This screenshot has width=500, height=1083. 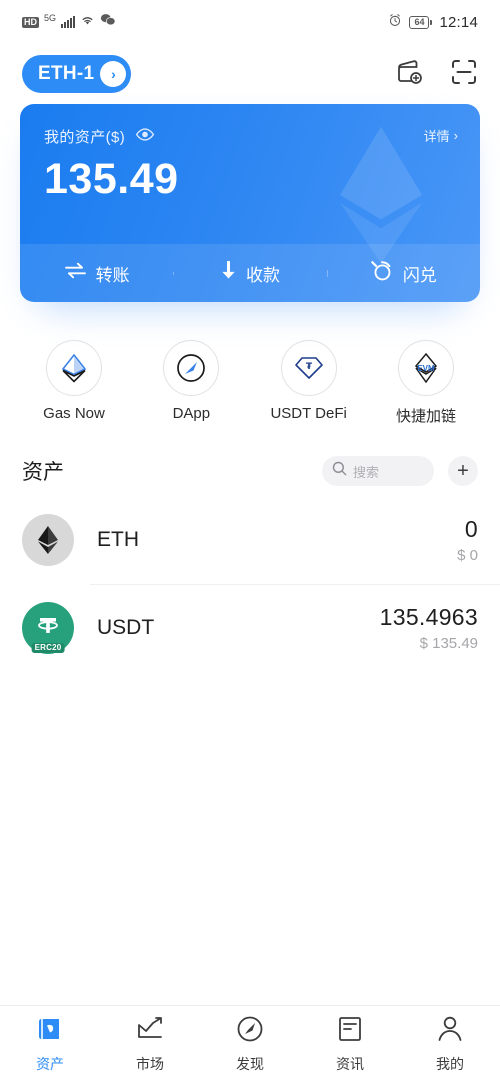 What do you see at coordinates (250, 628) in the screenshot?
I see `table-row: ERC20 USDT 135.4963 $ 135.49` at bounding box center [250, 628].